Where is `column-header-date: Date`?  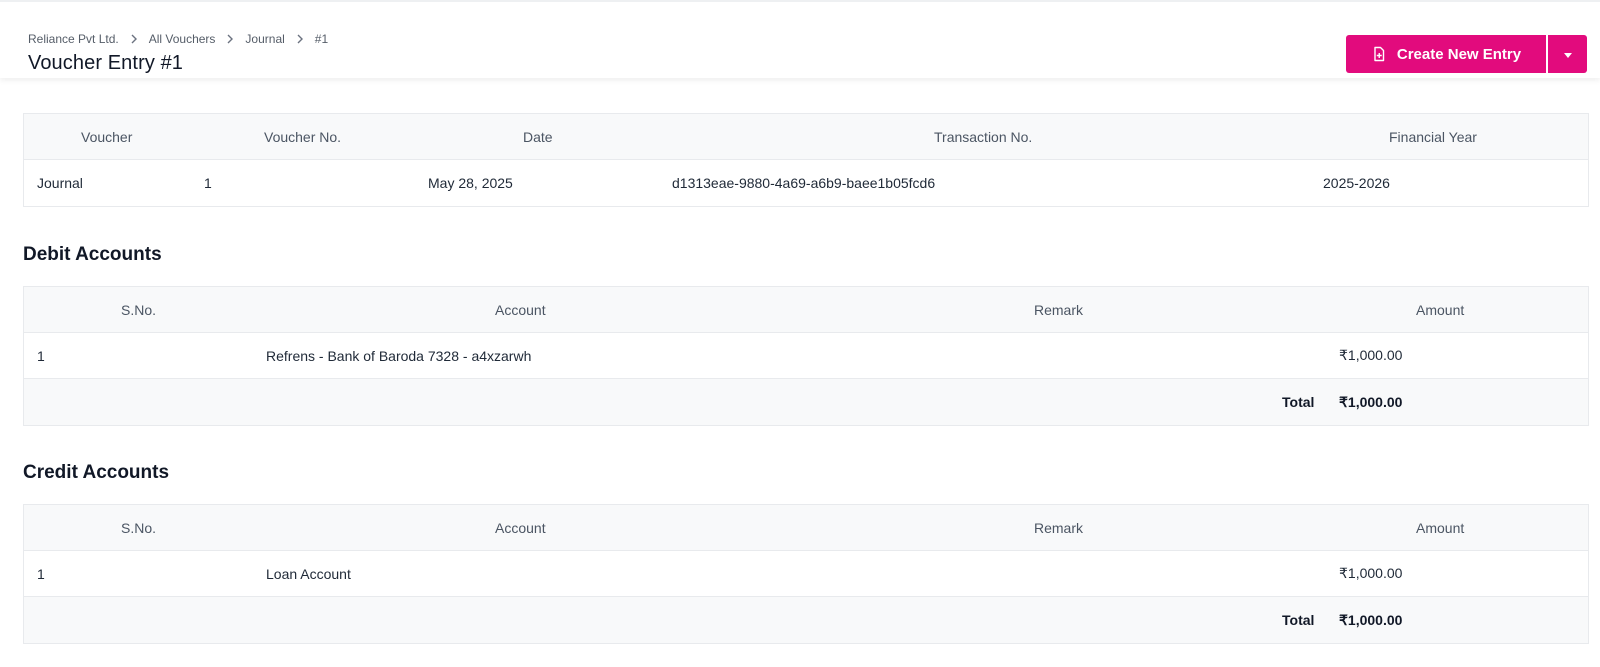
column-header-date: Date is located at coordinates (538, 136).